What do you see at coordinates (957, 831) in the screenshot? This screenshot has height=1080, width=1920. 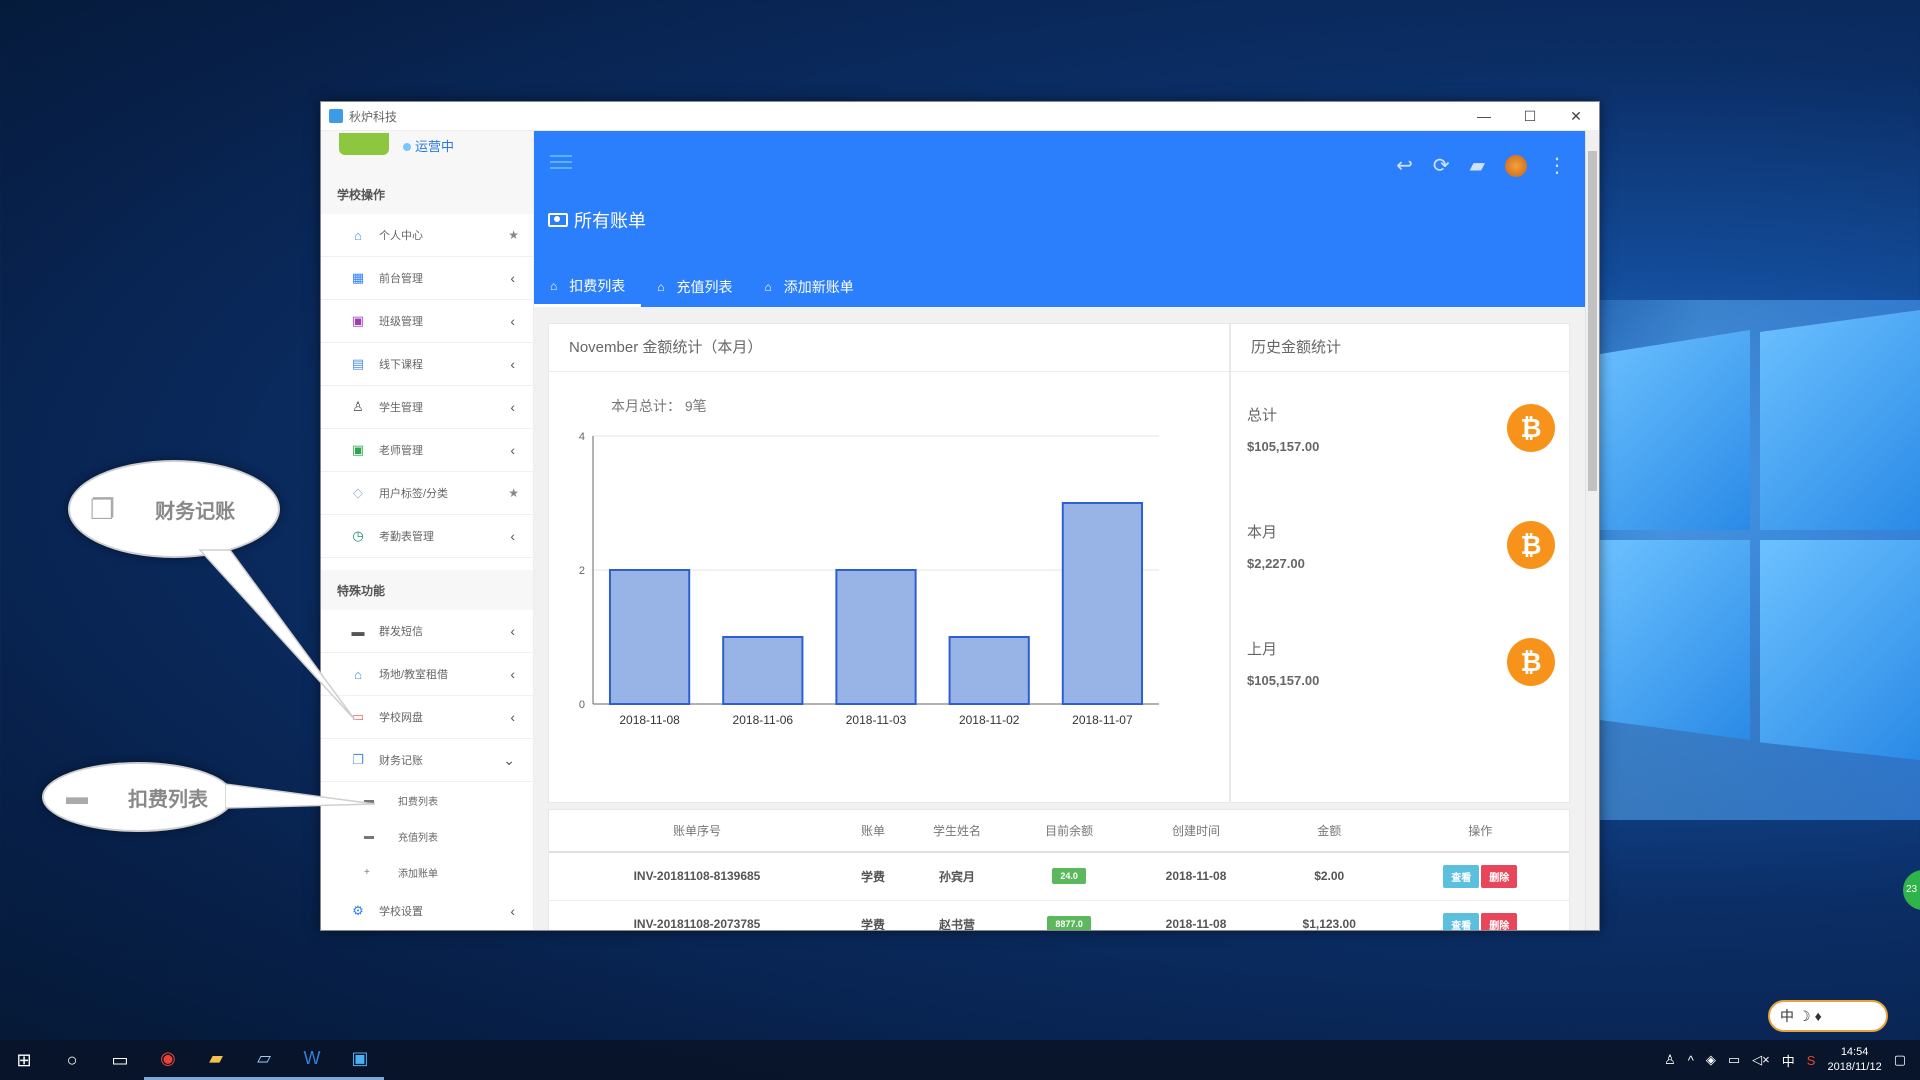 I see `column-header: 学生姓名` at bounding box center [957, 831].